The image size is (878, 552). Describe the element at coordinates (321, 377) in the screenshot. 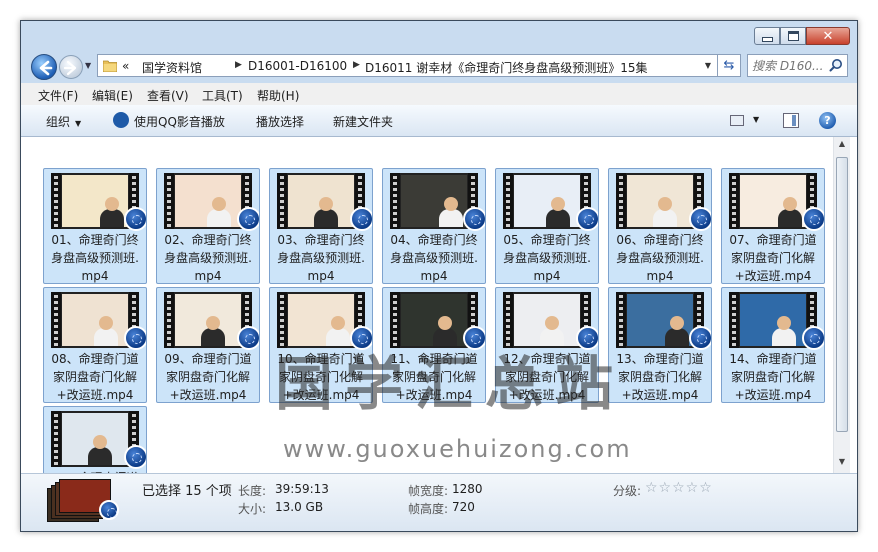

I see `file-name: 10、命理奇门道家阴盘奇门化解+改运班.mp4` at that location.